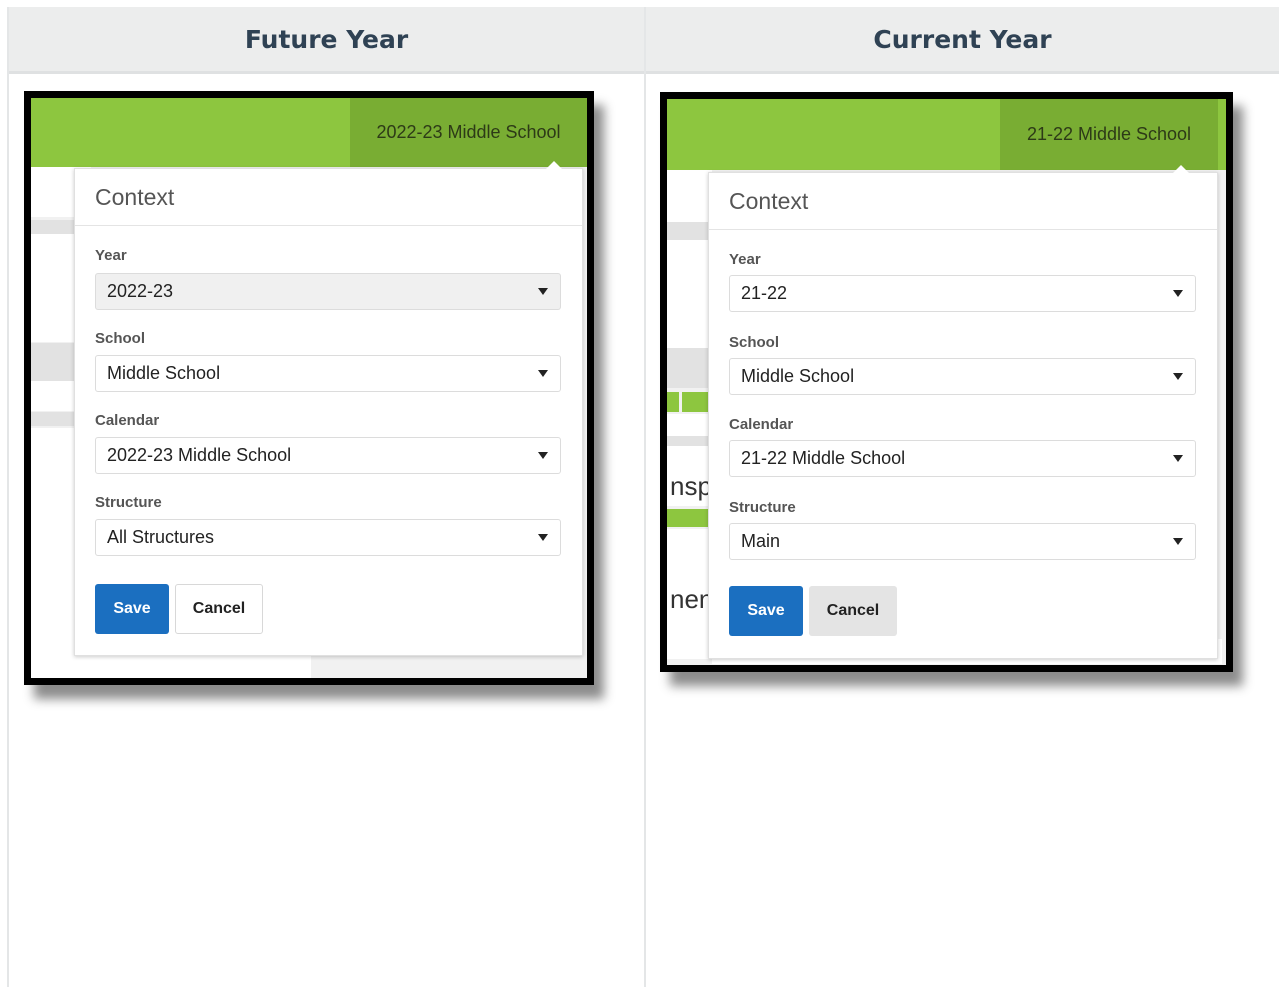 Image resolution: width=1279 pixels, height=987 pixels. Describe the element at coordinates (962, 458) in the screenshot. I see `calendar-select: 21-22 Middle School` at that location.